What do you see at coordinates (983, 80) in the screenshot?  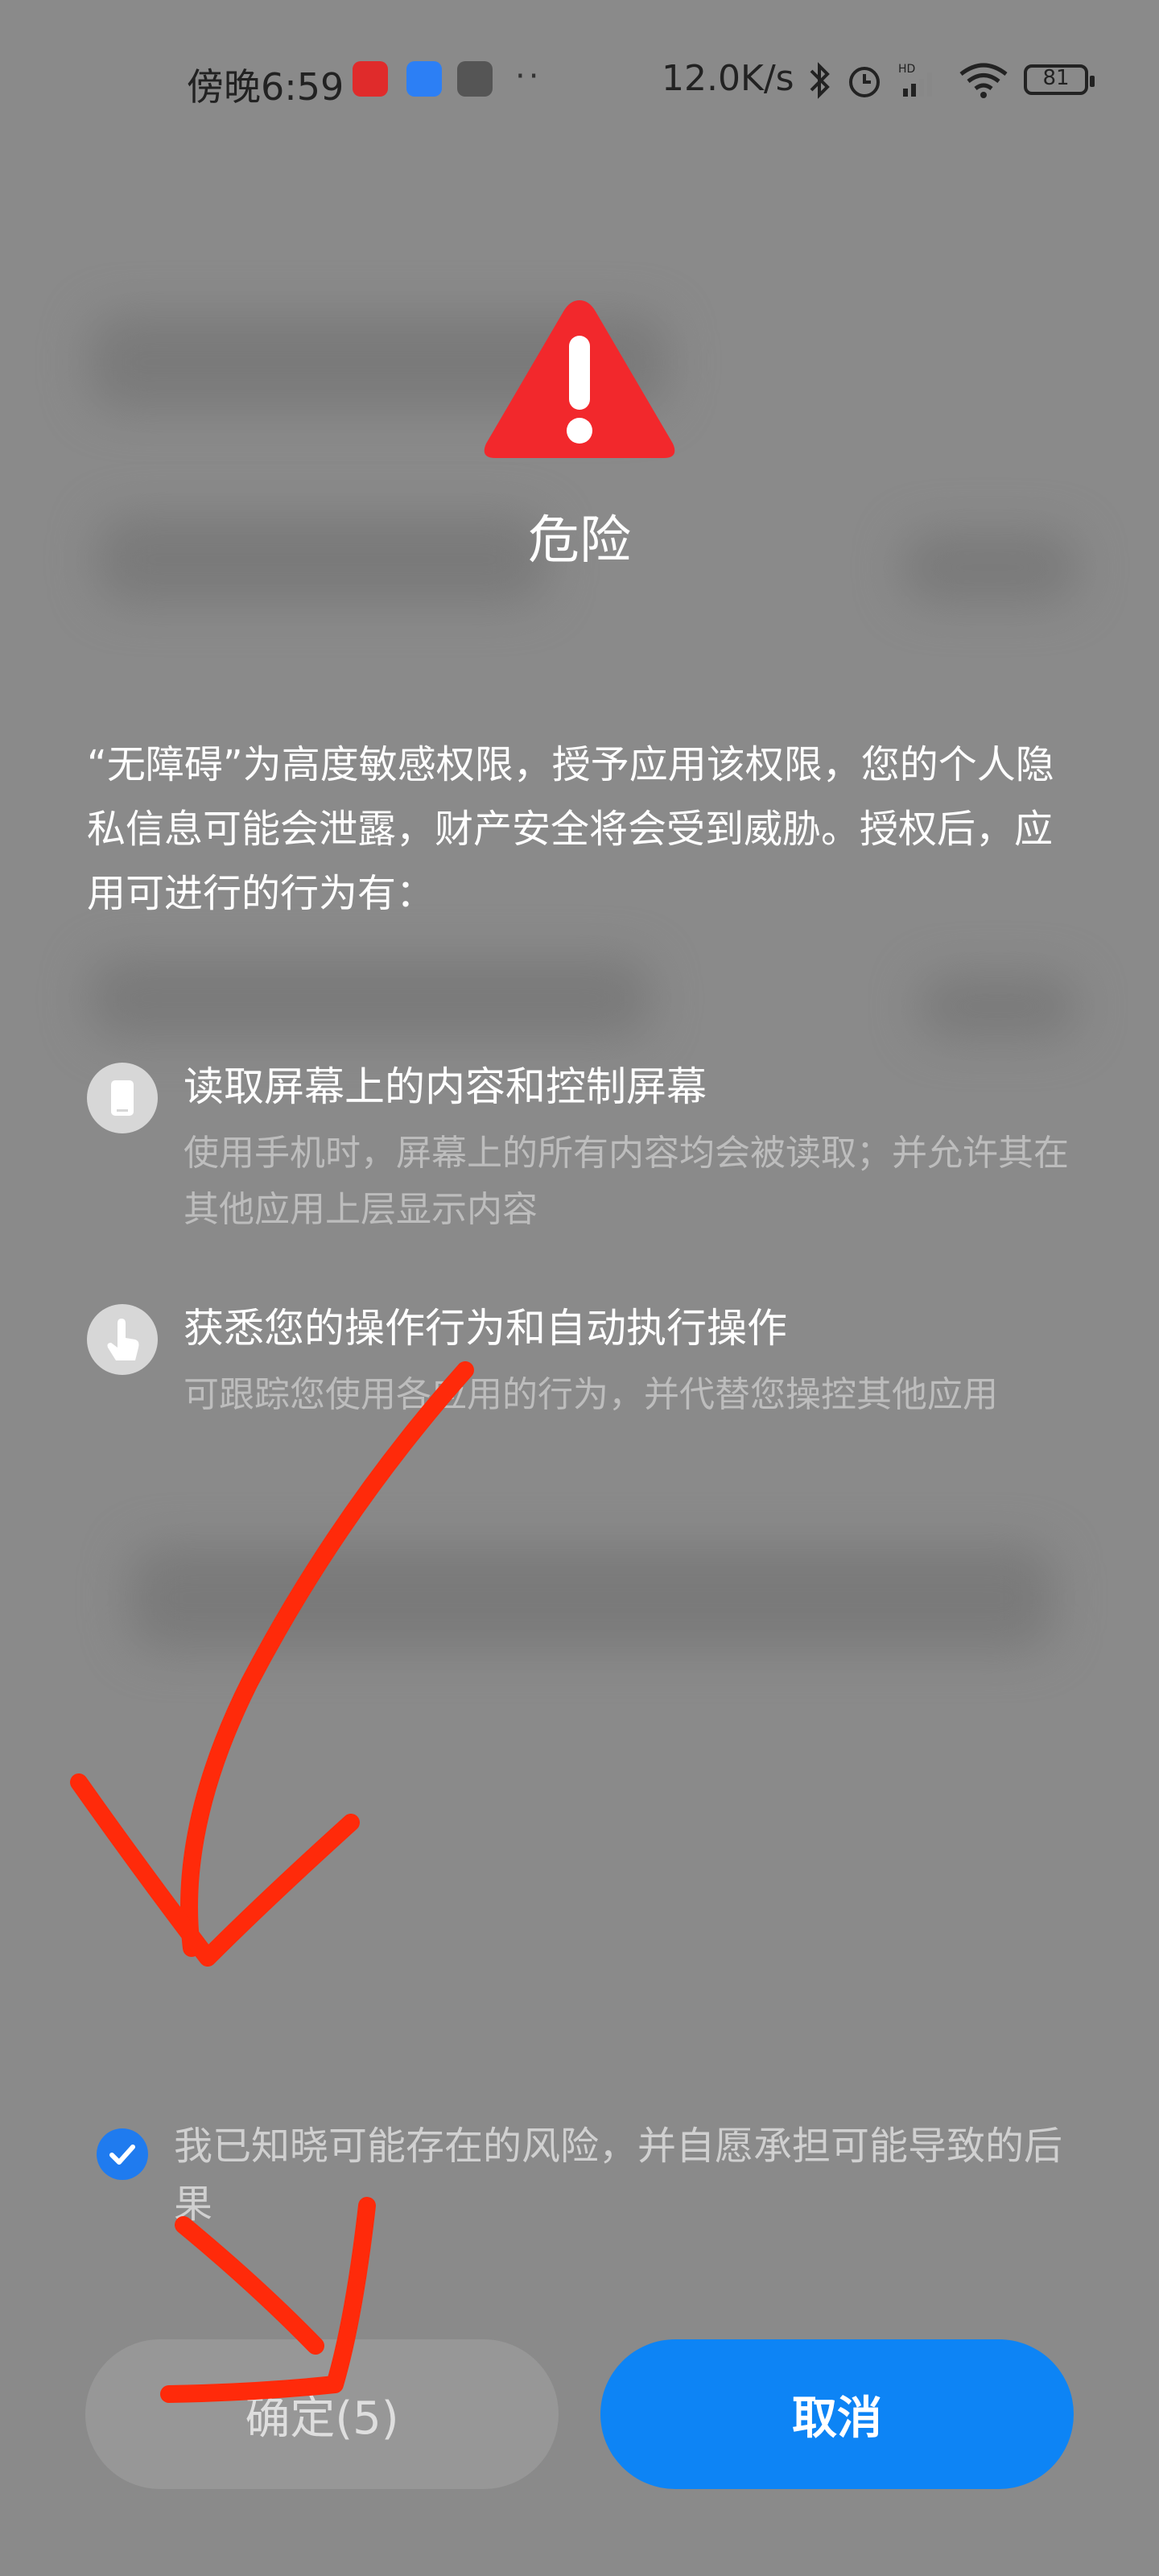 I see `wifi-icon` at bounding box center [983, 80].